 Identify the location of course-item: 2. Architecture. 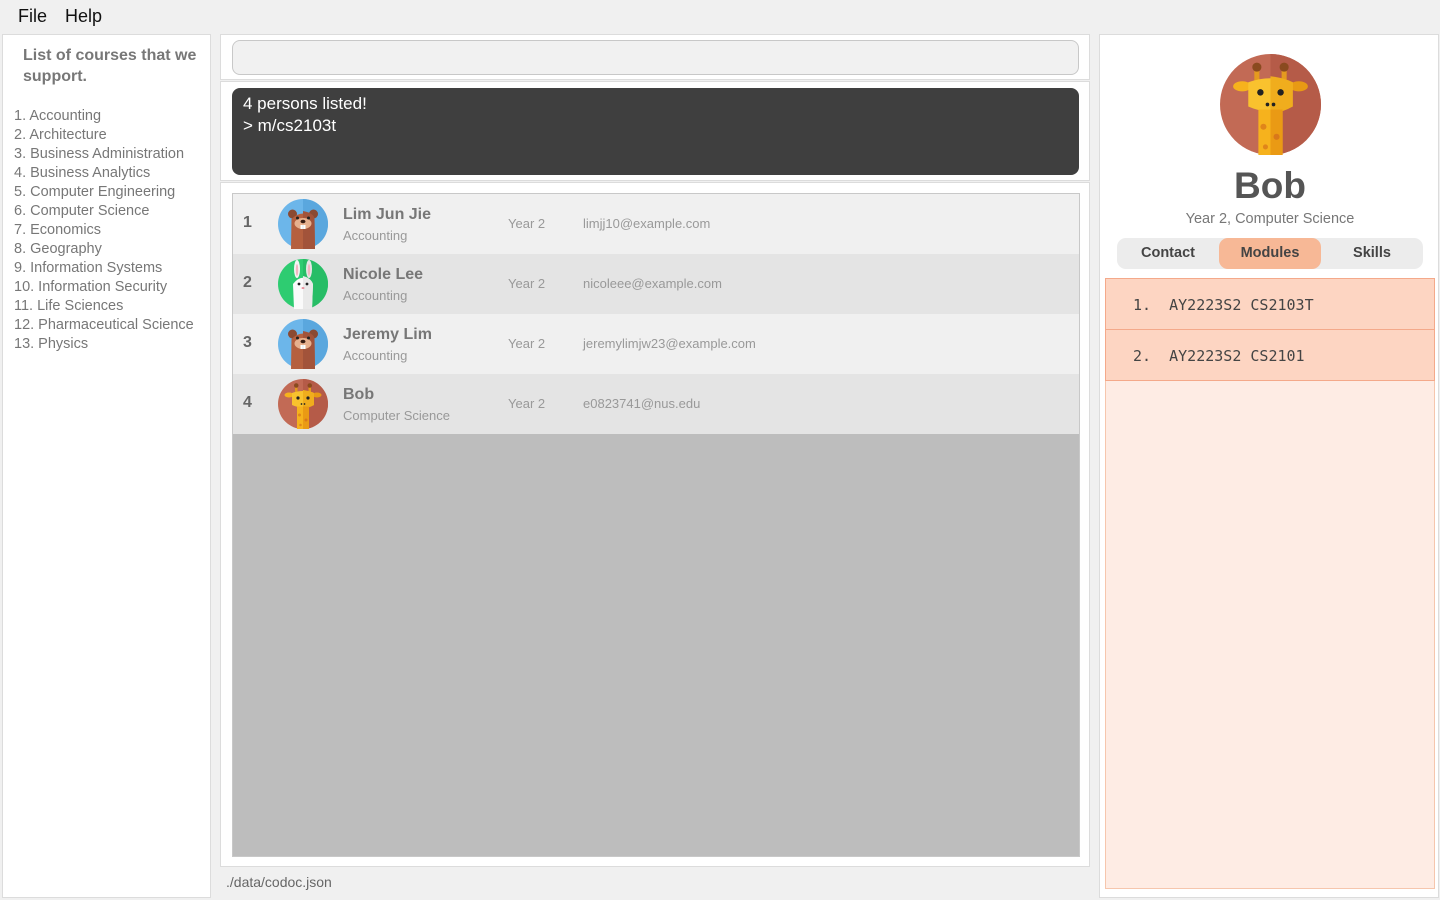
(60, 135).